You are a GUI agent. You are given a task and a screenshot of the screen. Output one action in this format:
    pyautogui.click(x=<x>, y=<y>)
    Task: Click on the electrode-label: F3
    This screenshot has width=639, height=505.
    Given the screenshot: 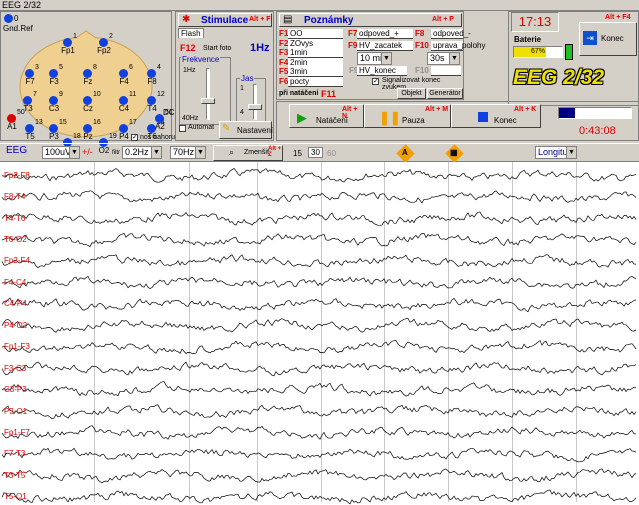 What is the action you would take?
    pyautogui.click(x=54, y=81)
    